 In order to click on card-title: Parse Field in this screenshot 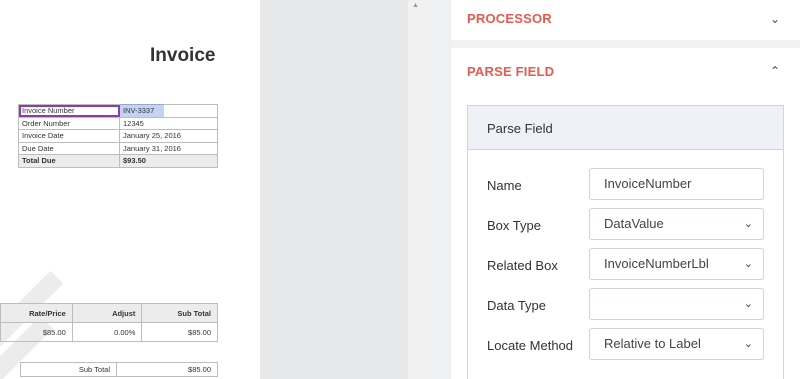, I will do `click(625, 128)`.